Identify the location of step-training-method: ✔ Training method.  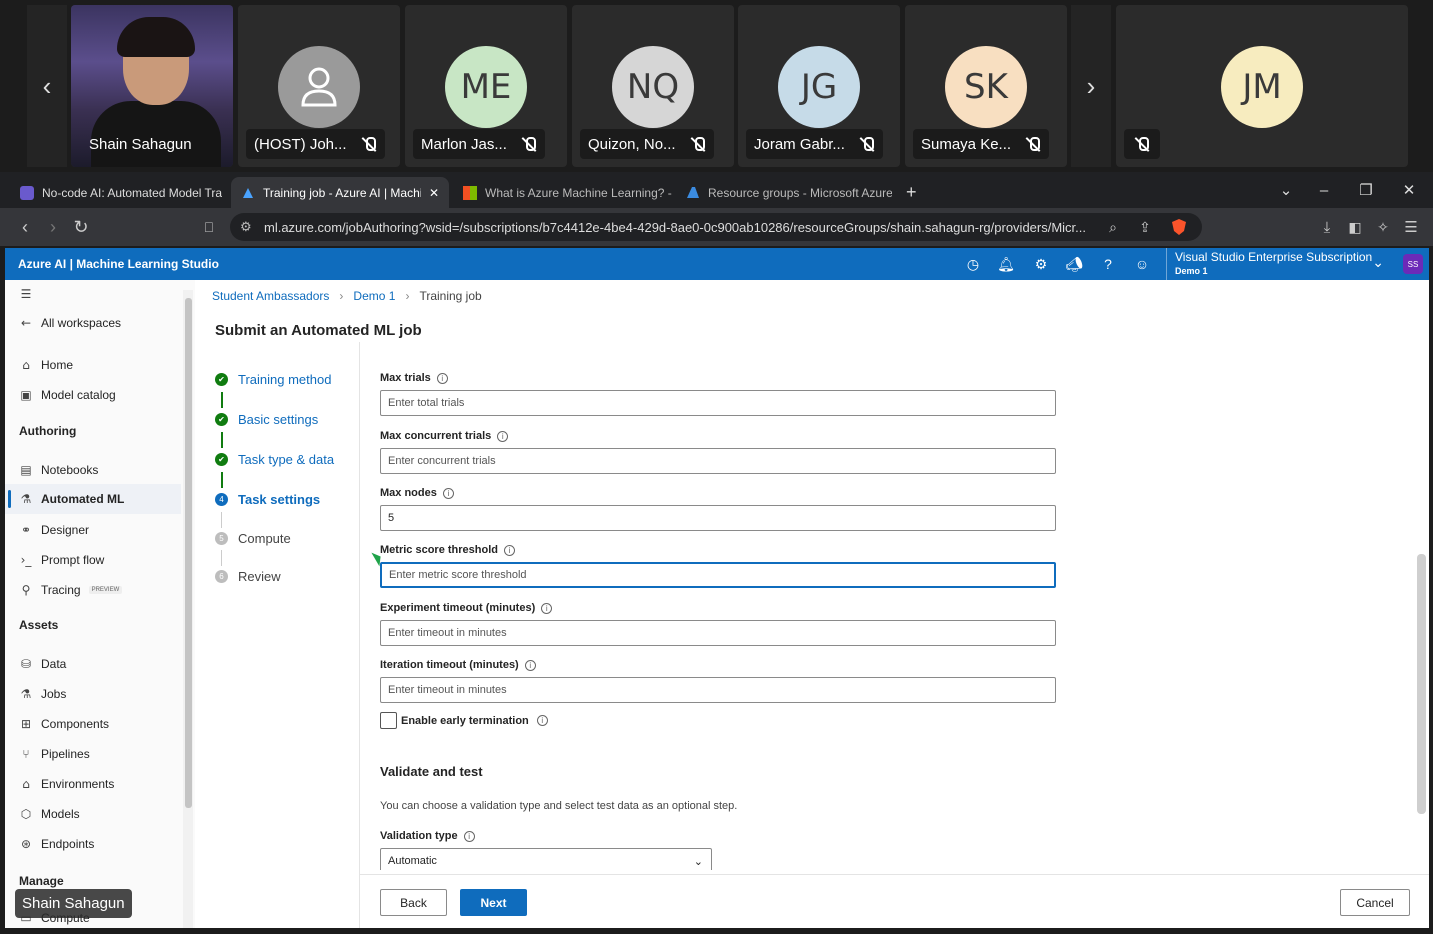
(273, 379).